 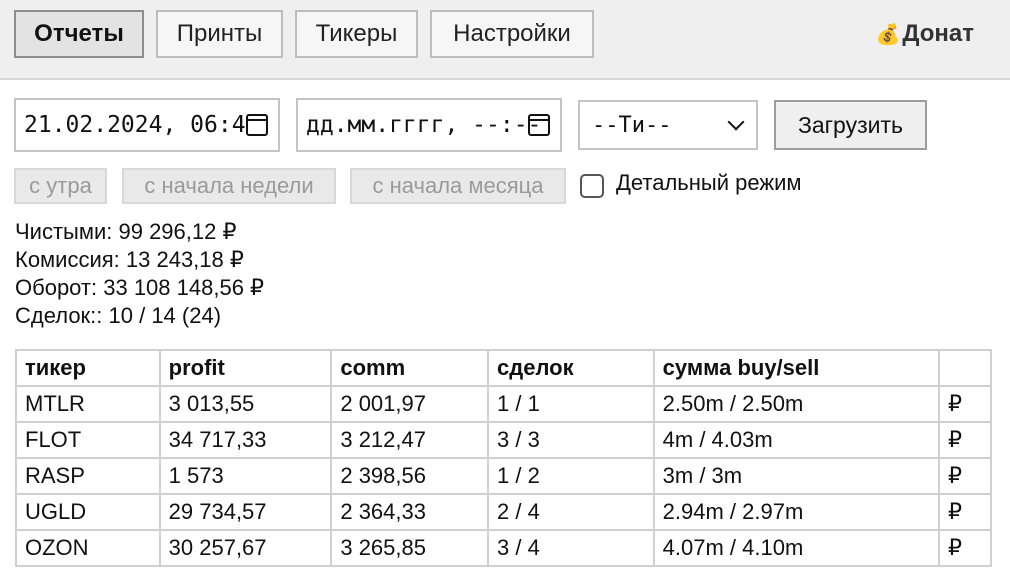 I want to click on date-to-placeholder: дд.мм.гггг, --:--, so click(x=424, y=125).